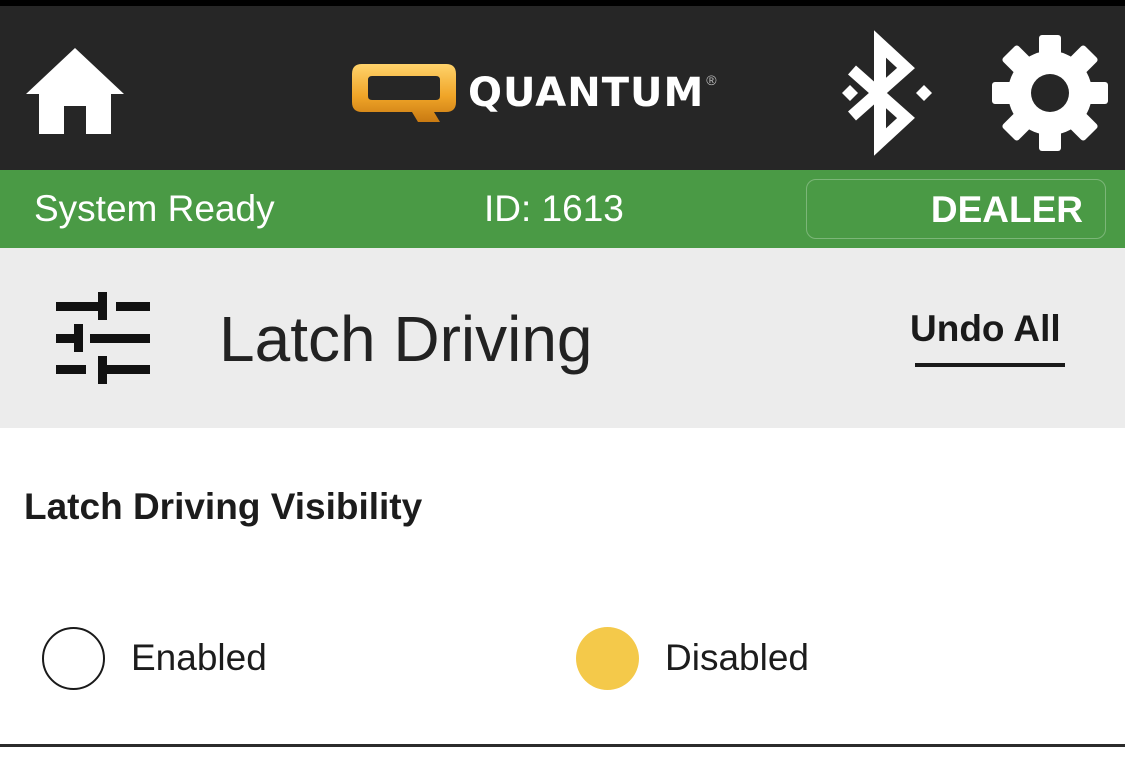 This screenshot has height=782, width=1125. Describe the element at coordinates (737, 657) in the screenshot. I see `radio-label-disabled: Disabled` at that location.